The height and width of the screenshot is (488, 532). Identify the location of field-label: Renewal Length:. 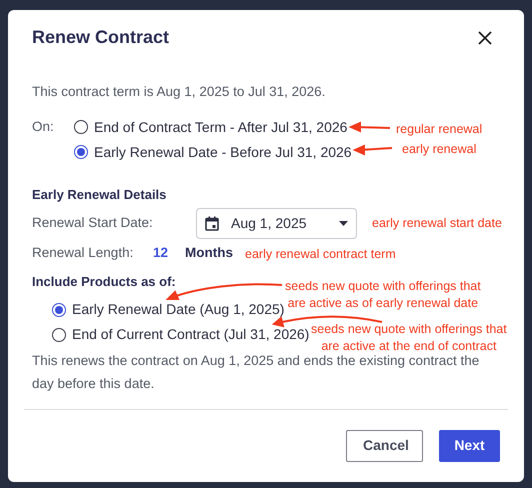
(83, 253).